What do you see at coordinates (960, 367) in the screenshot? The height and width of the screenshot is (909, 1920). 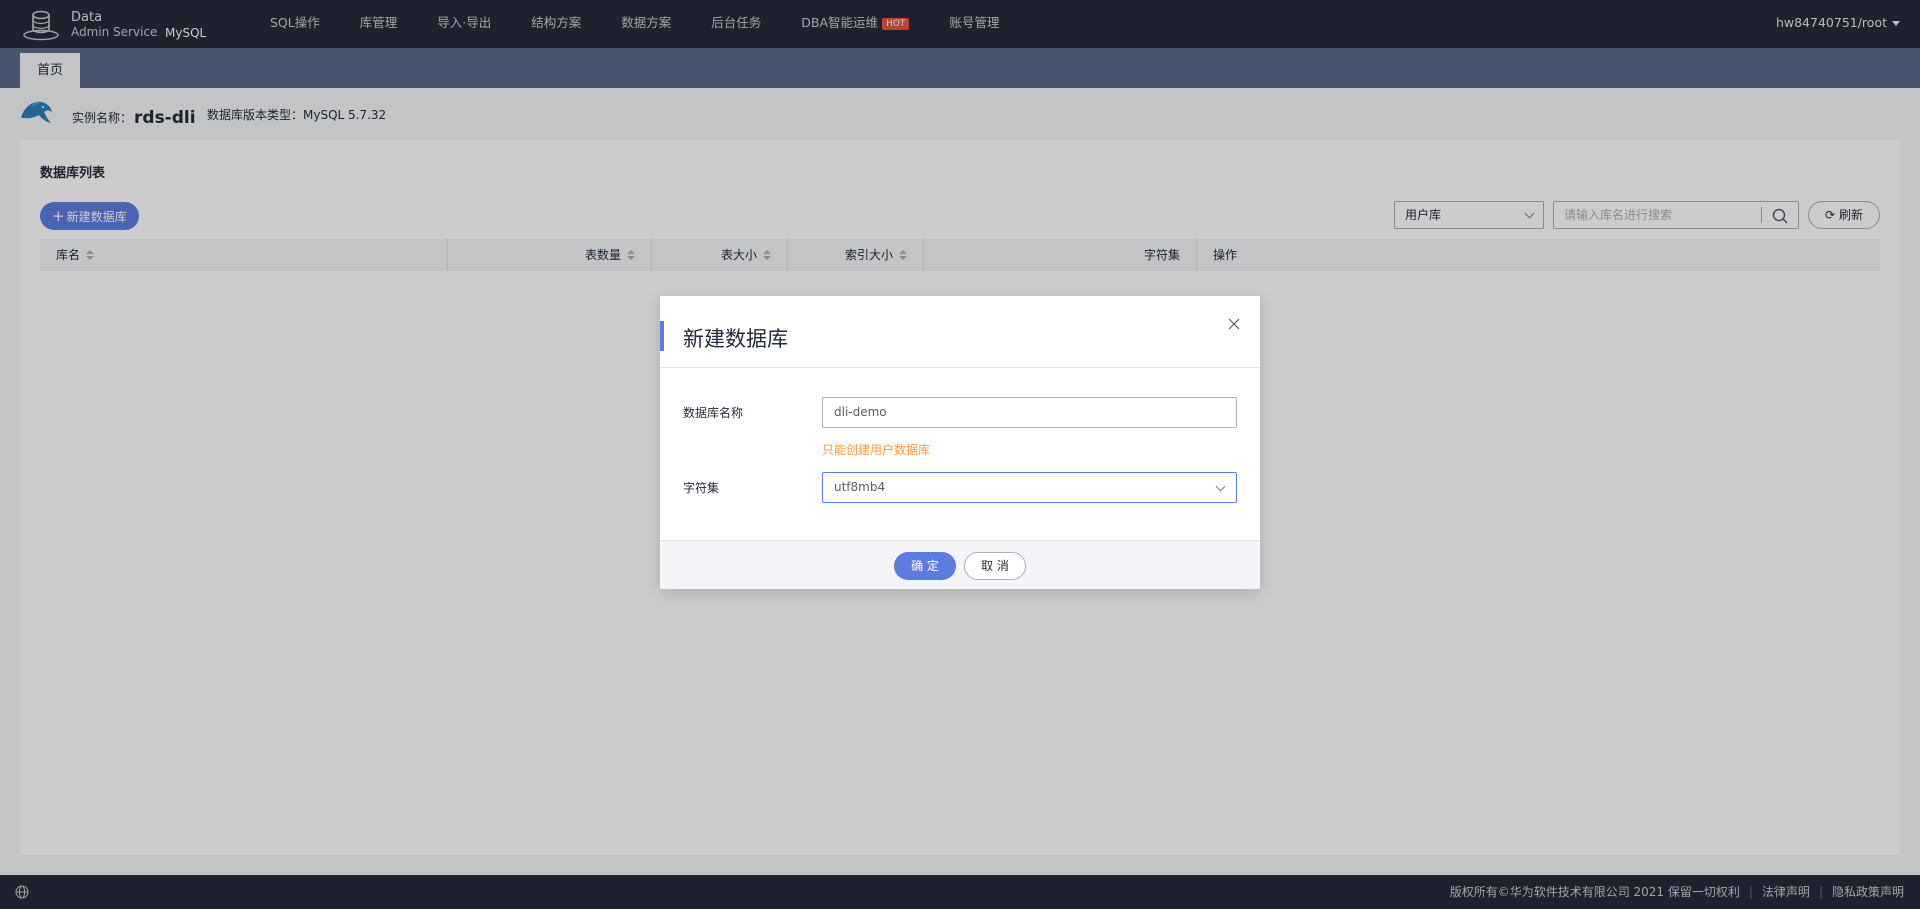 I see `dialog-divider` at bounding box center [960, 367].